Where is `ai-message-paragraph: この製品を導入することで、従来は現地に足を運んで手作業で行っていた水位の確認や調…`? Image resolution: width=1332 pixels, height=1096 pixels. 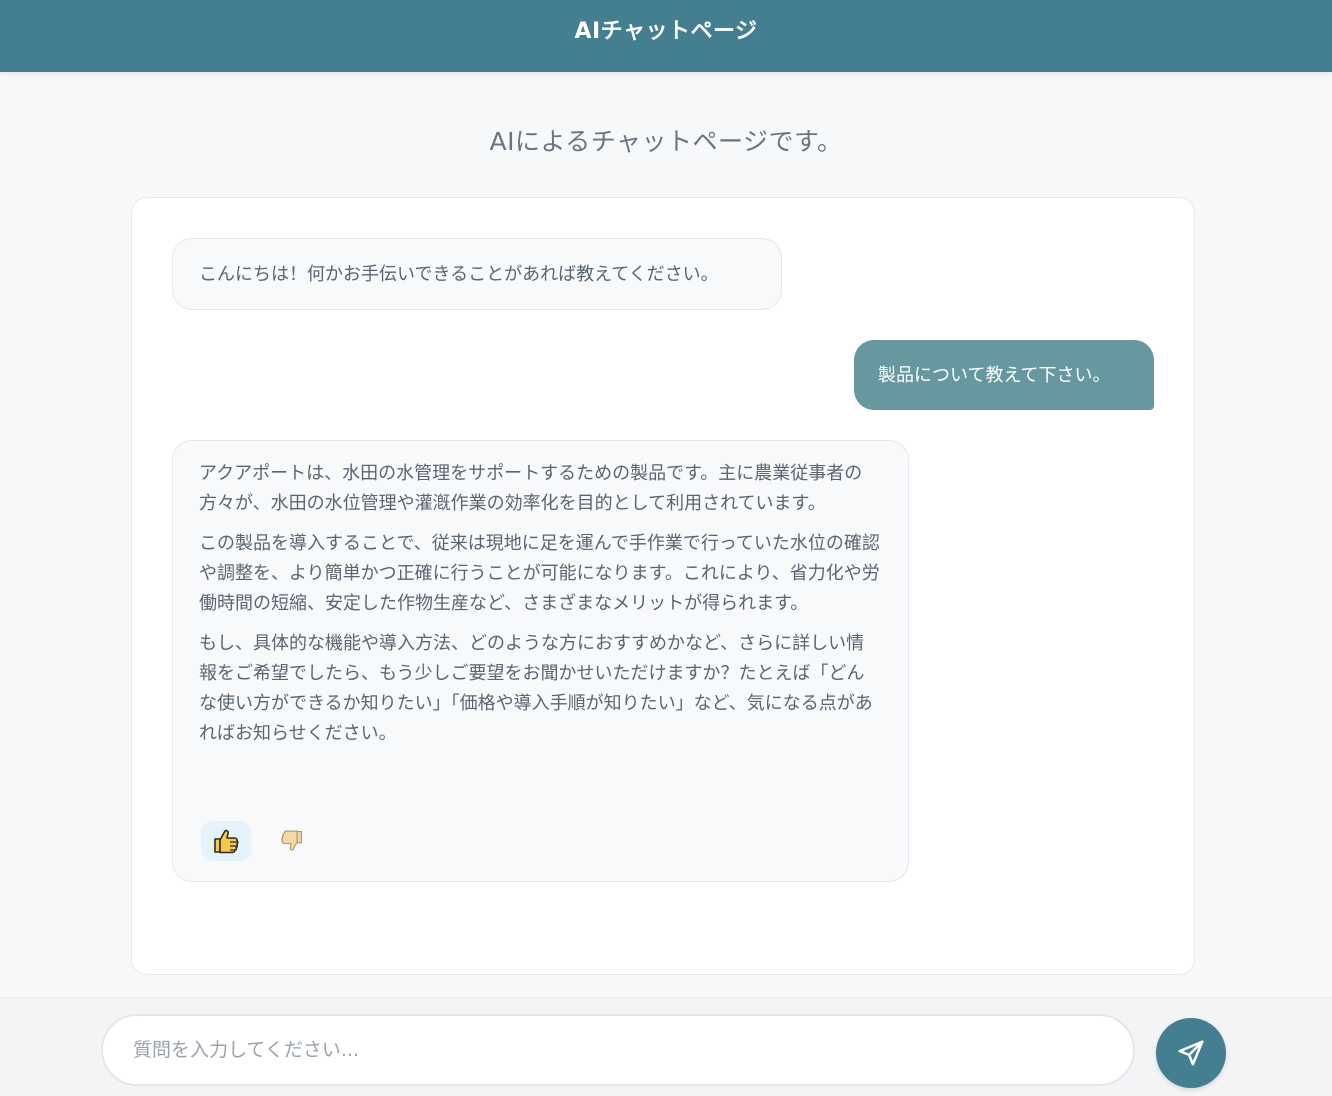 ai-message-paragraph: この製品を導入することで、従来は現地に足を運んで手作業で行っていた水位の確認や調… is located at coordinates (539, 573).